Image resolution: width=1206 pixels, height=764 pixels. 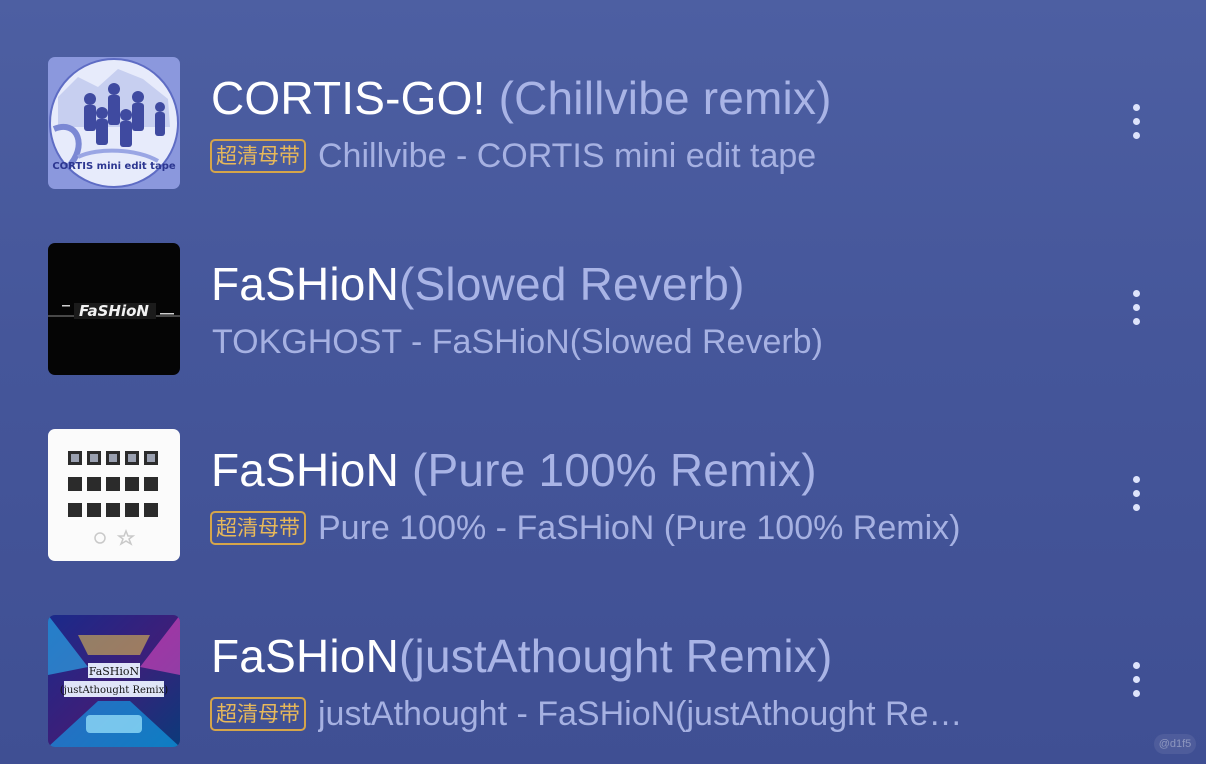 I want to click on song-title-version: (justAthought Remix), so click(x=616, y=656).